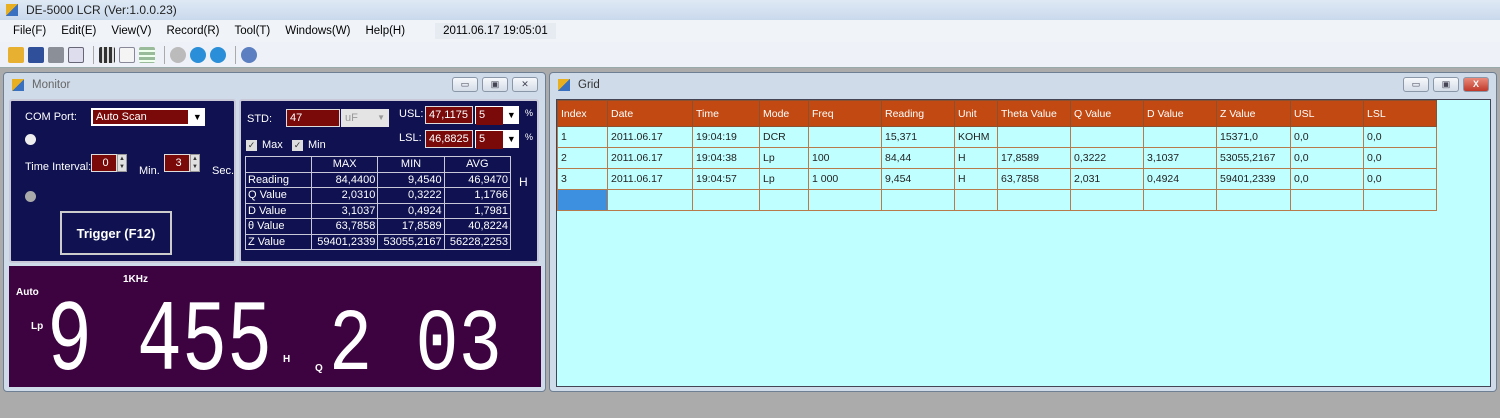  What do you see at coordinates (1253, 158) in the screenshot?
I see `grid-cell: 53055,2167` at bounding box center [1253, 158].